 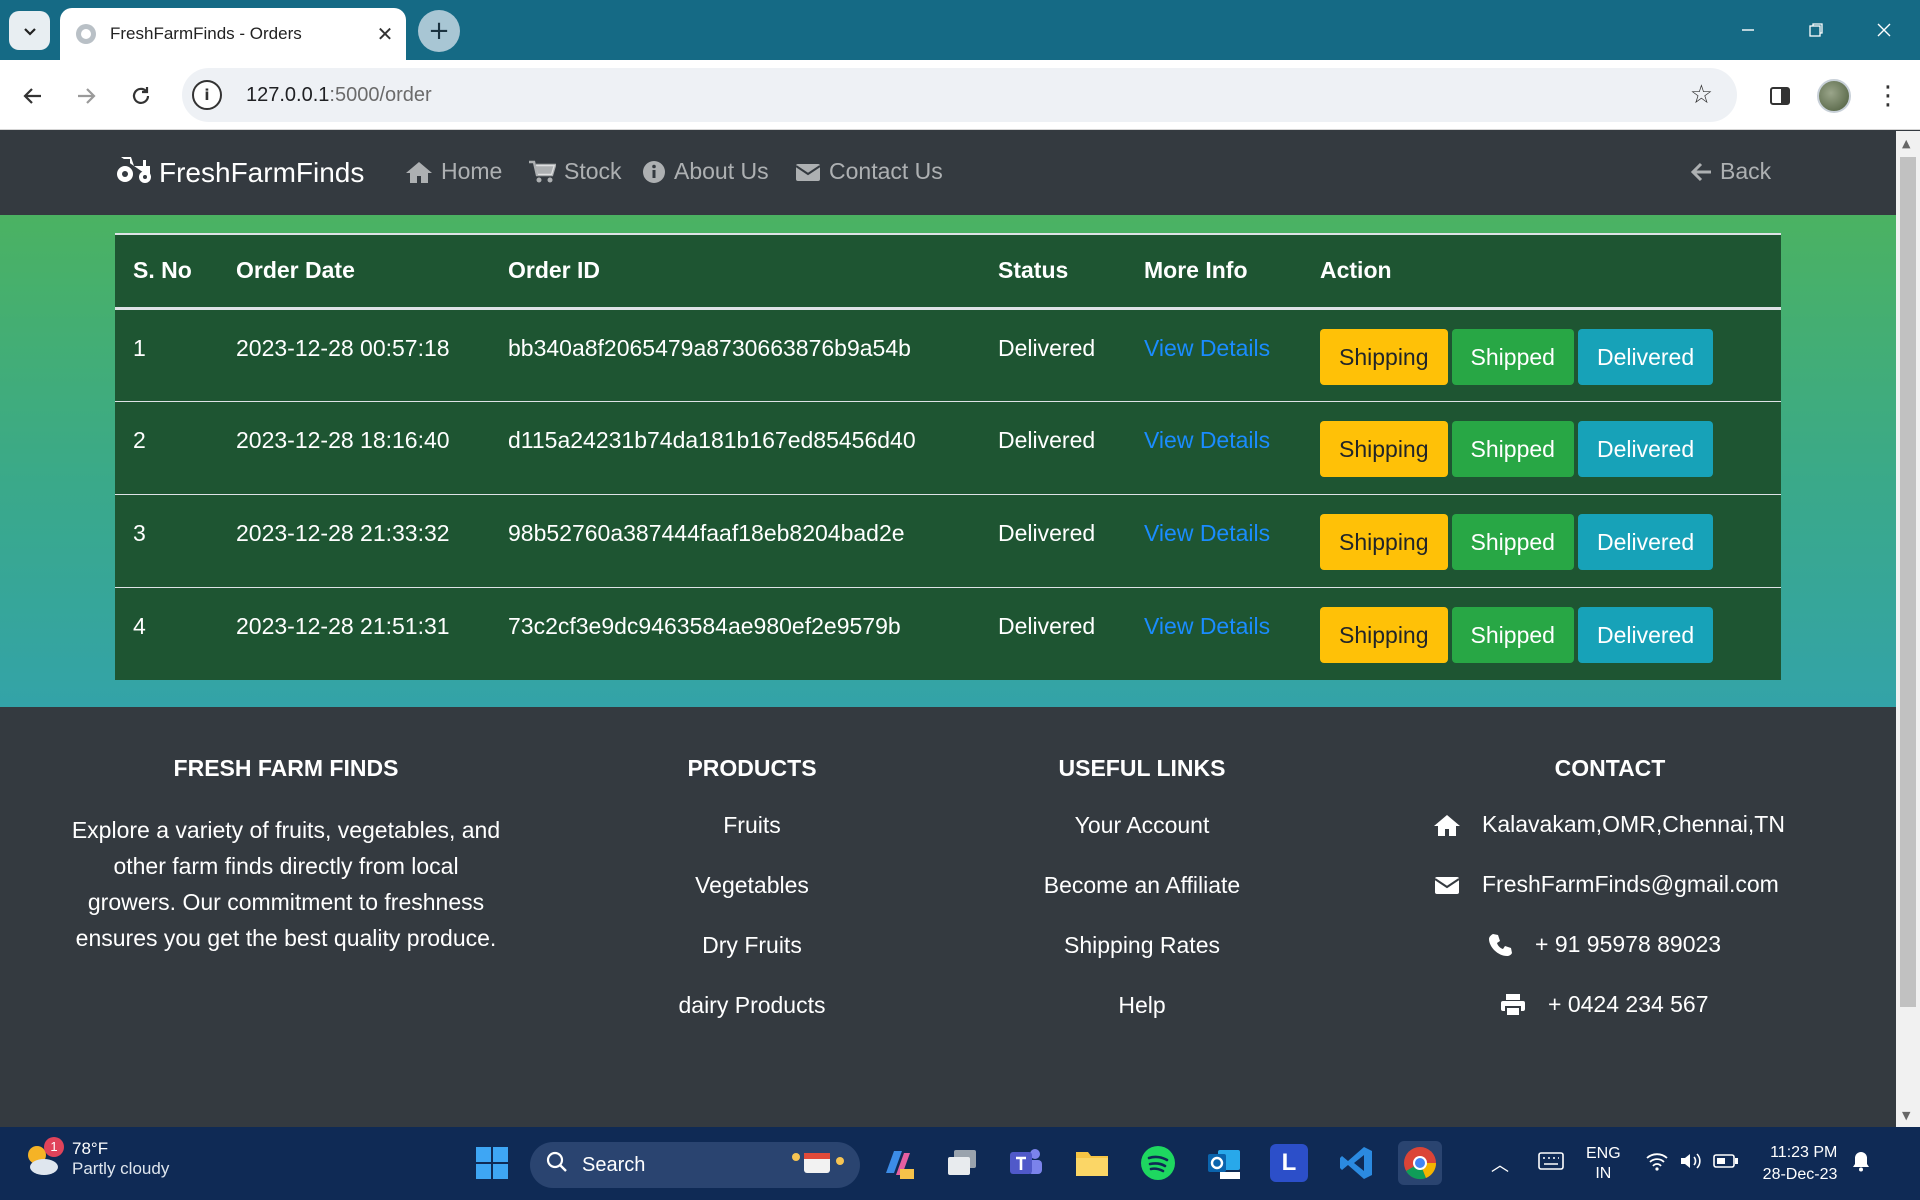 I want to click on footer-link-help: Help, so click(x=1142, y=1007).